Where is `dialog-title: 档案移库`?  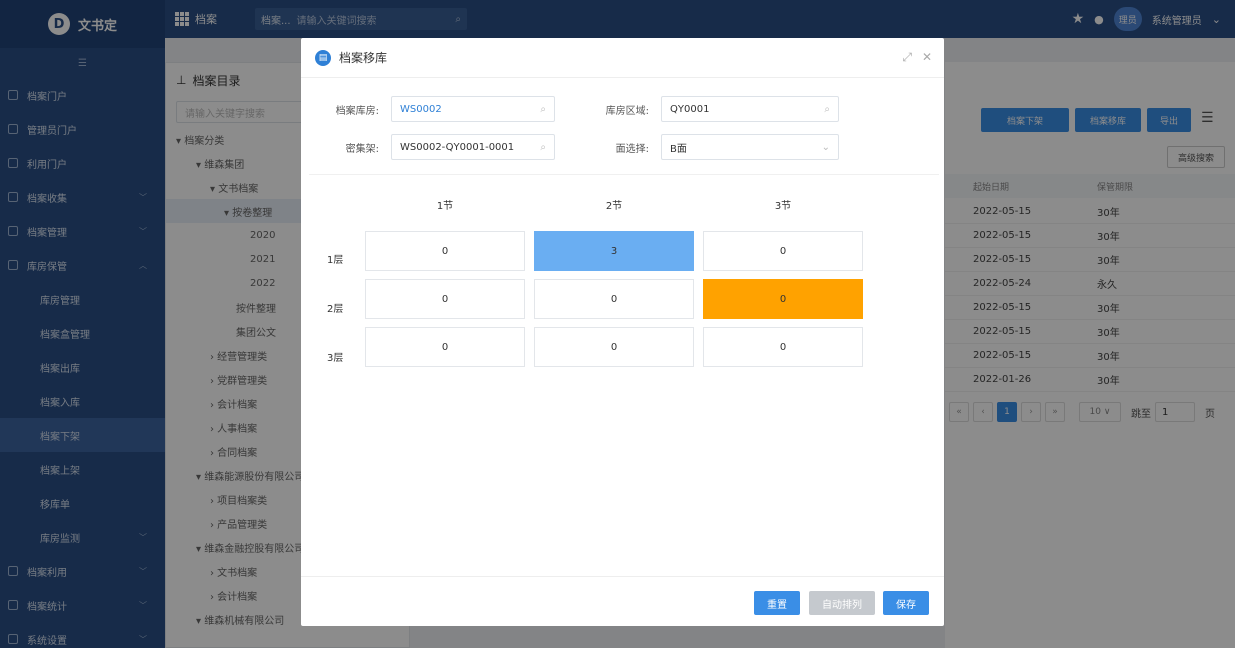
dialog-title: 档案移库 is located at coordinates (363, 58).